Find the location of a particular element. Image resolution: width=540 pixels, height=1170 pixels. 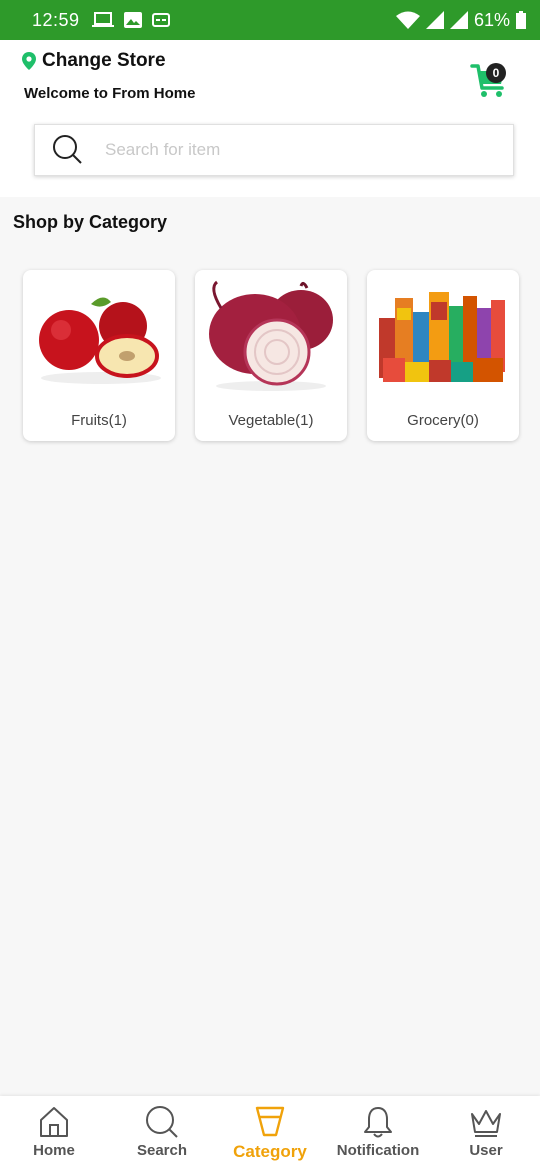

cart-count-badge: 0 is located at coordinates (496, 73).